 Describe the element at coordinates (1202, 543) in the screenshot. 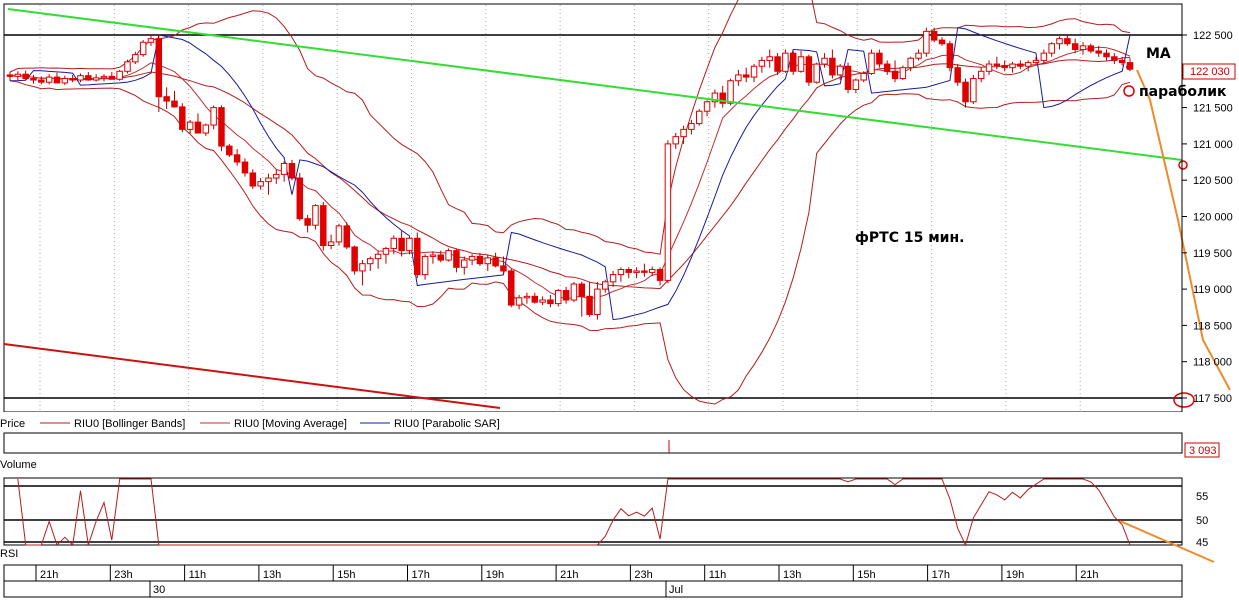

I see `rsi-tick-45: 45` at that location.